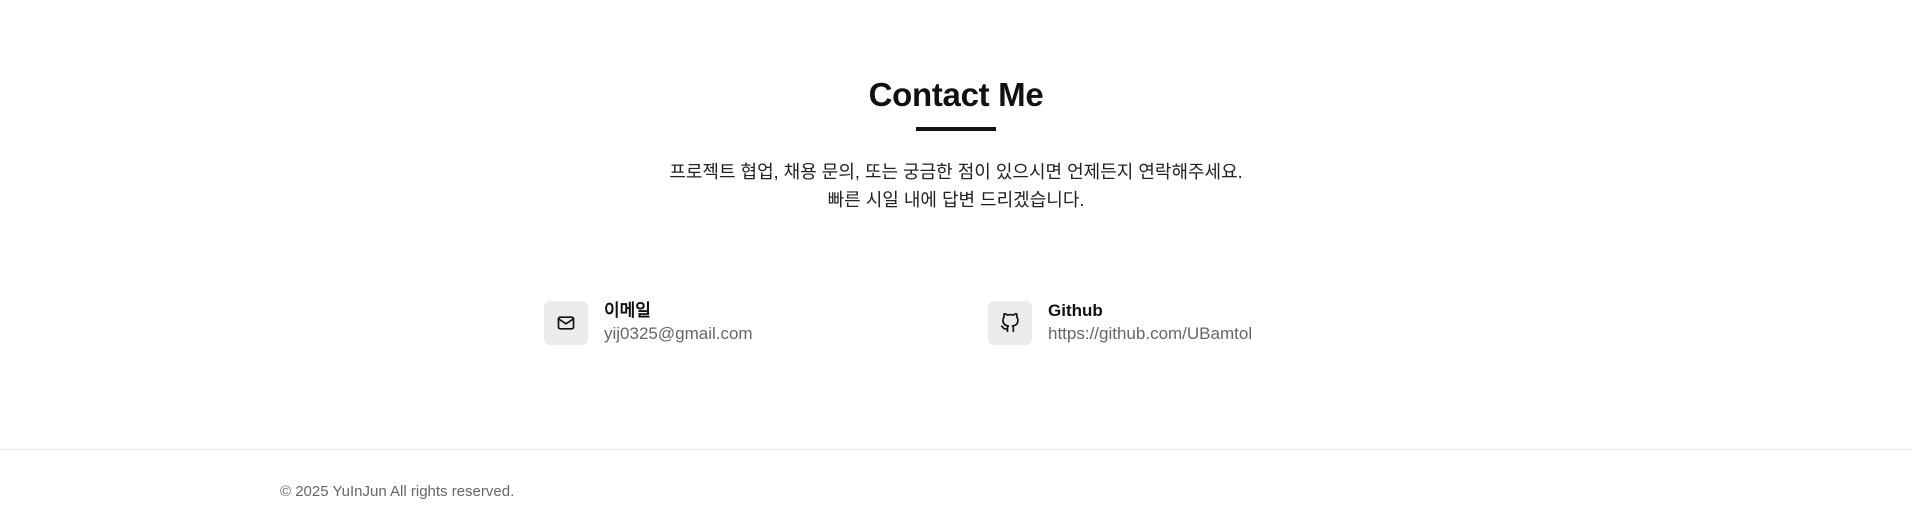  What do you see at coordinates (1010, 323) in the screenshot?
I see `github-icon` at bounding box center [1010, 323].